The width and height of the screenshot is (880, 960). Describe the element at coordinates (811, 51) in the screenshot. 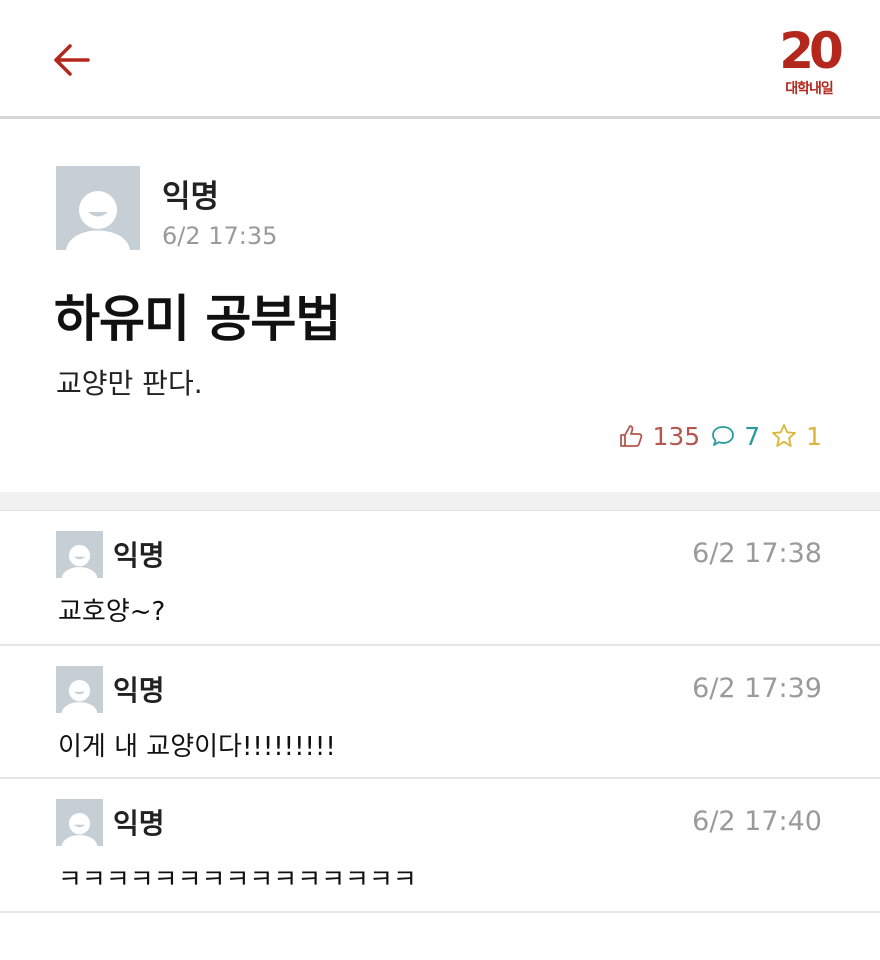

I see `logo-number: 20` at that location.